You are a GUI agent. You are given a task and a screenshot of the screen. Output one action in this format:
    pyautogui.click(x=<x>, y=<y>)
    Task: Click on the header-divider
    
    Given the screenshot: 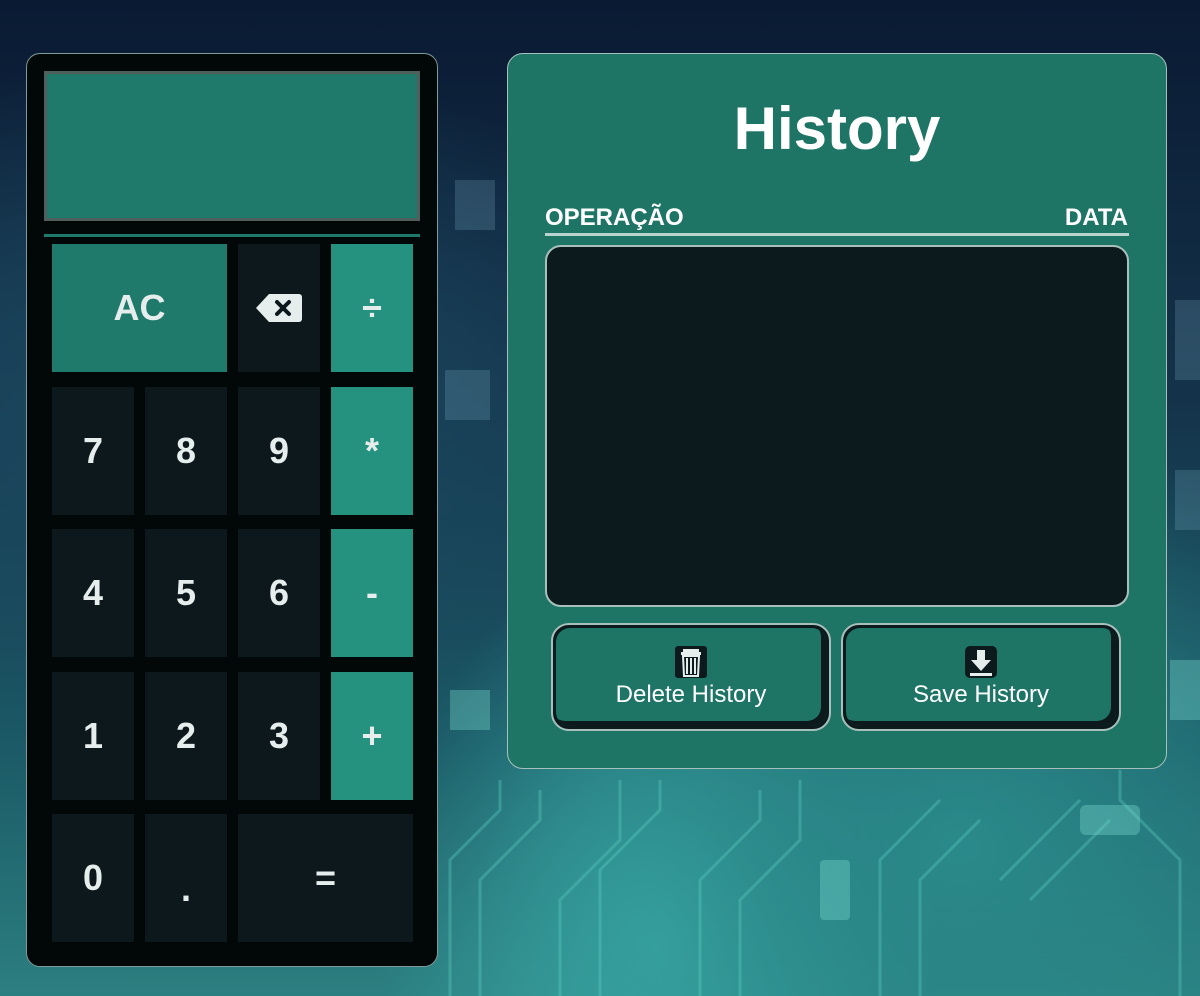 What is the action you would take?
    pyautogui.click(x=837, y=234)
    